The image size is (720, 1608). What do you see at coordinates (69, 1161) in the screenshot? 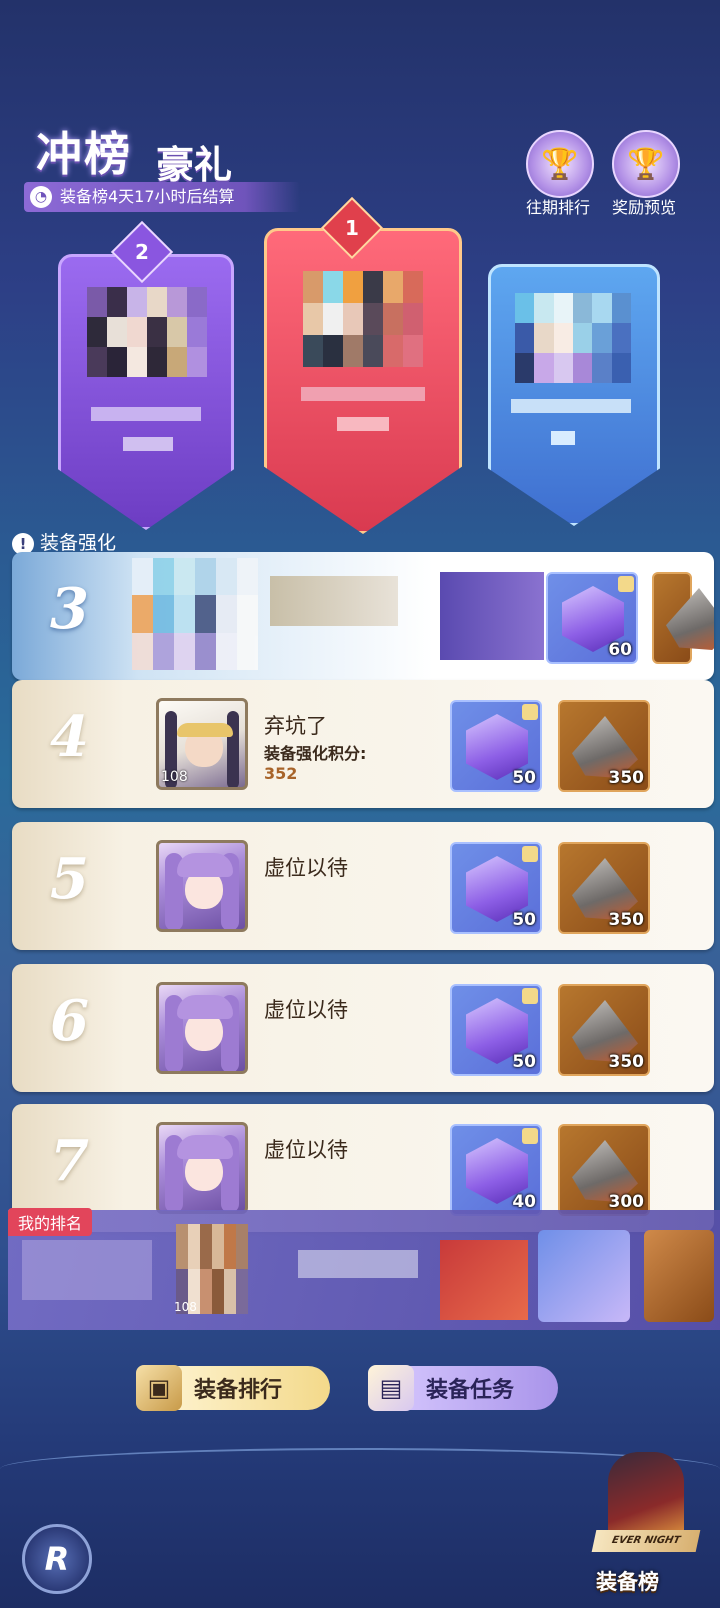
I see `rank-number: 7` at bounding box center [69, 1161].